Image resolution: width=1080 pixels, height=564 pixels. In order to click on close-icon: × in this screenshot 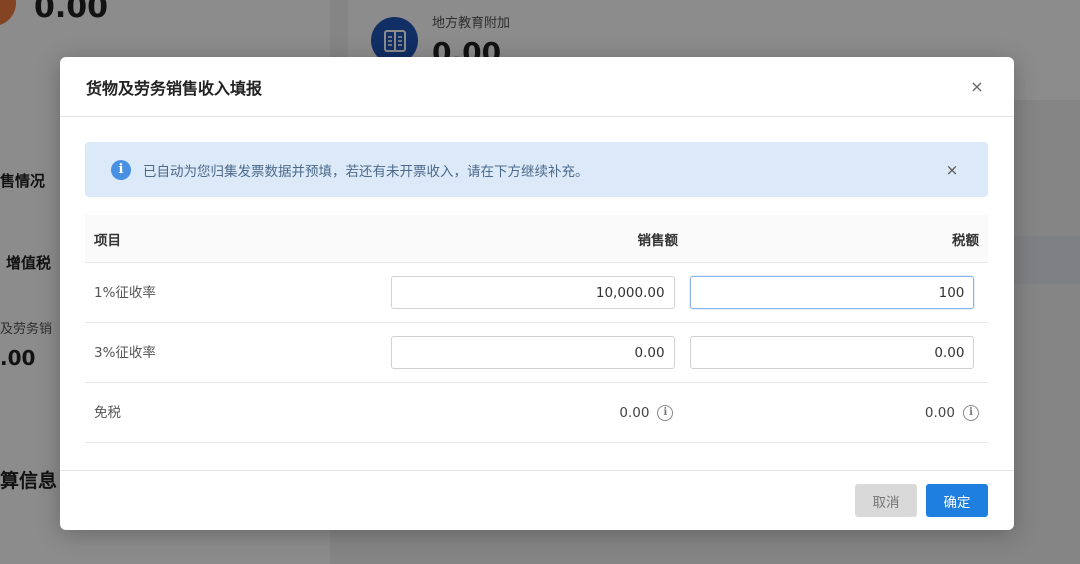, I will do `click(977, 87)`.